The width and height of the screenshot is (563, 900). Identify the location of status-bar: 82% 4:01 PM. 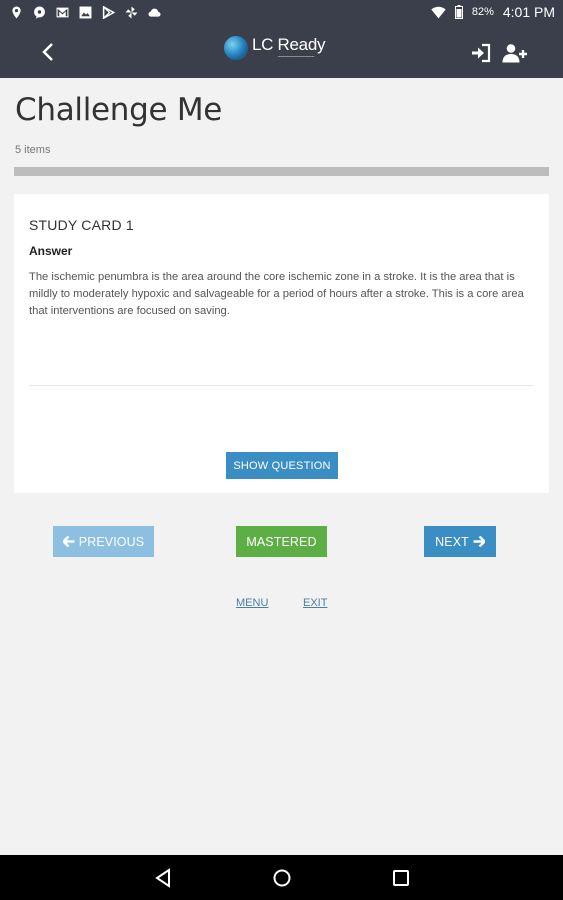
(281, 12).